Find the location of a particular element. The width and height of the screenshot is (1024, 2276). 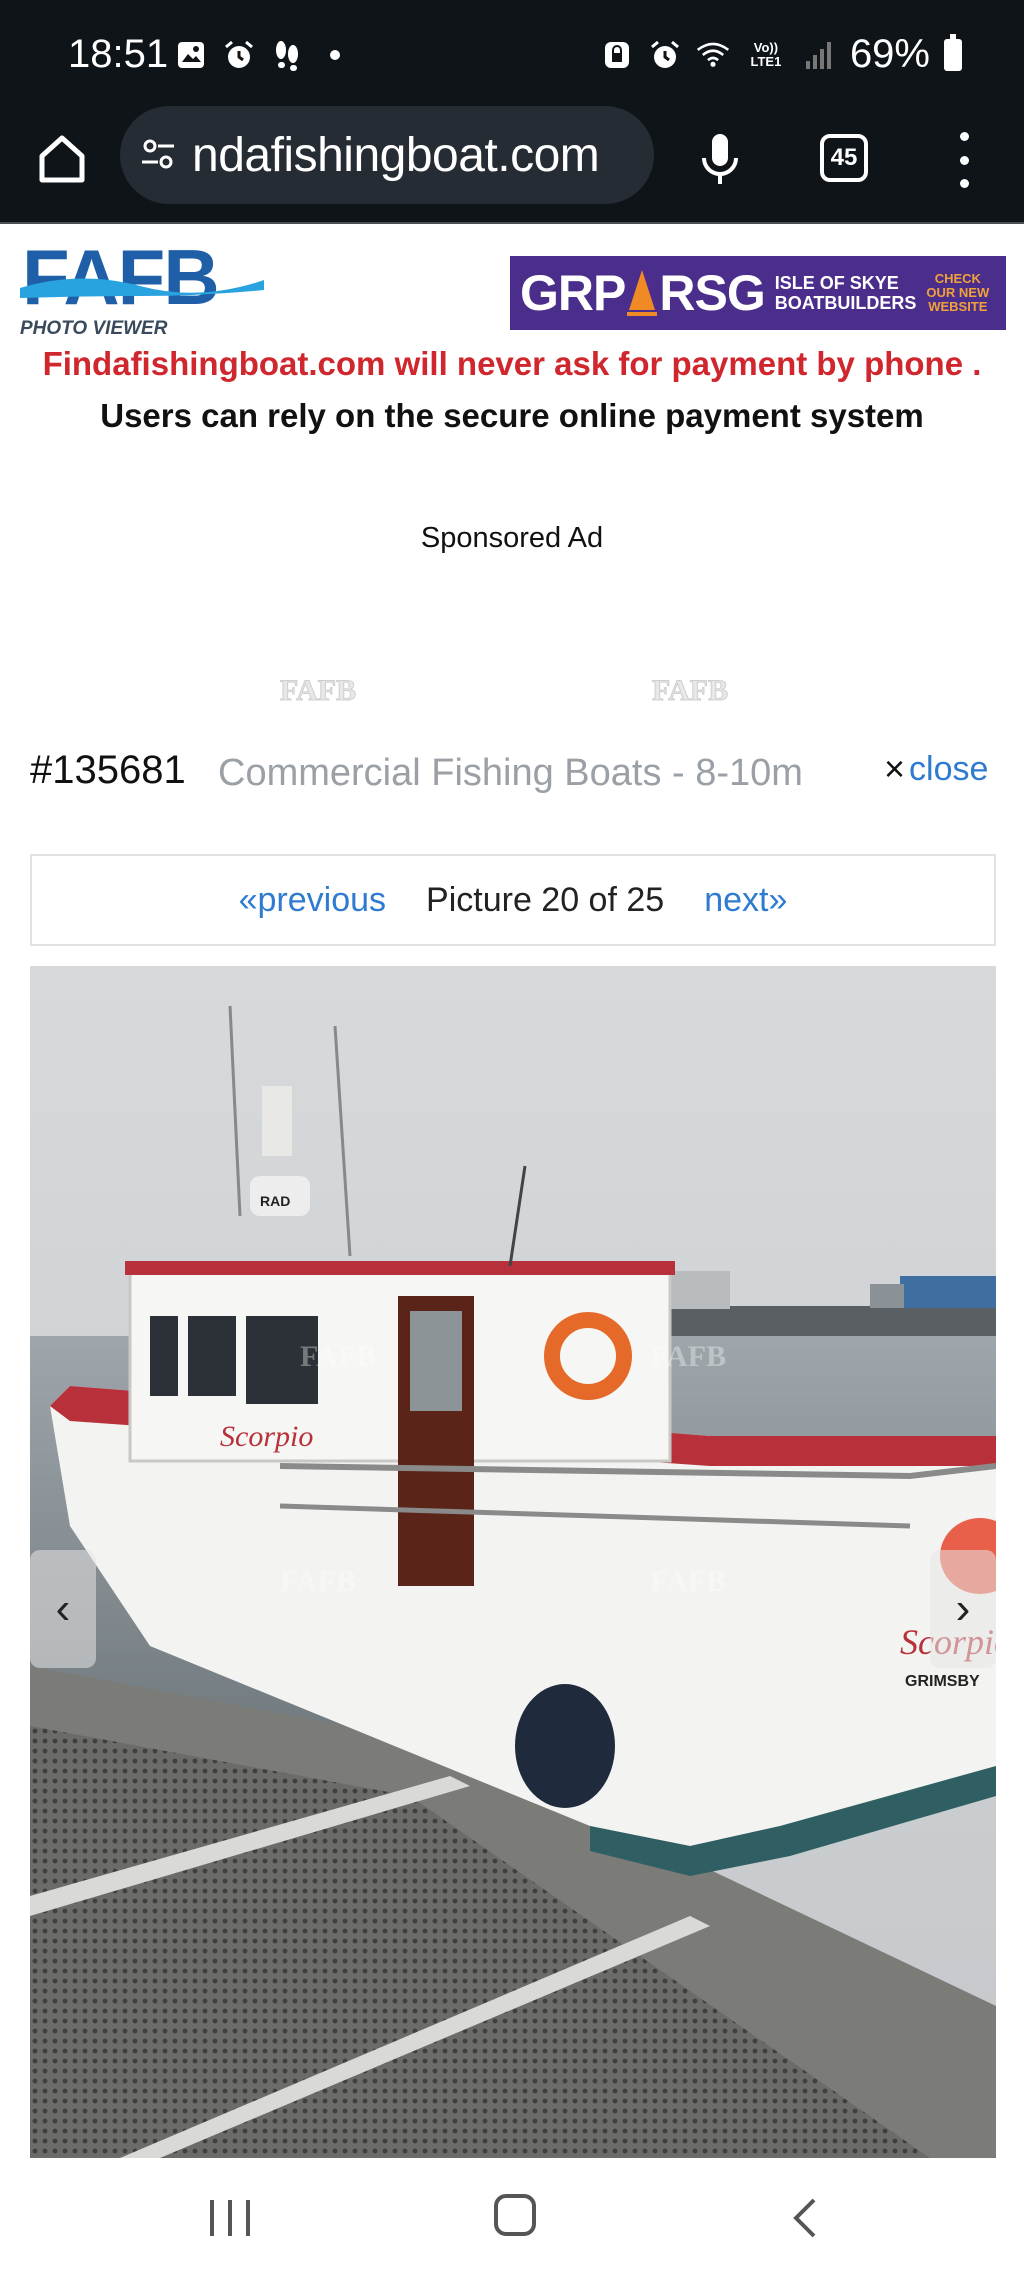

back-button is located at coordinates (805, 2218).